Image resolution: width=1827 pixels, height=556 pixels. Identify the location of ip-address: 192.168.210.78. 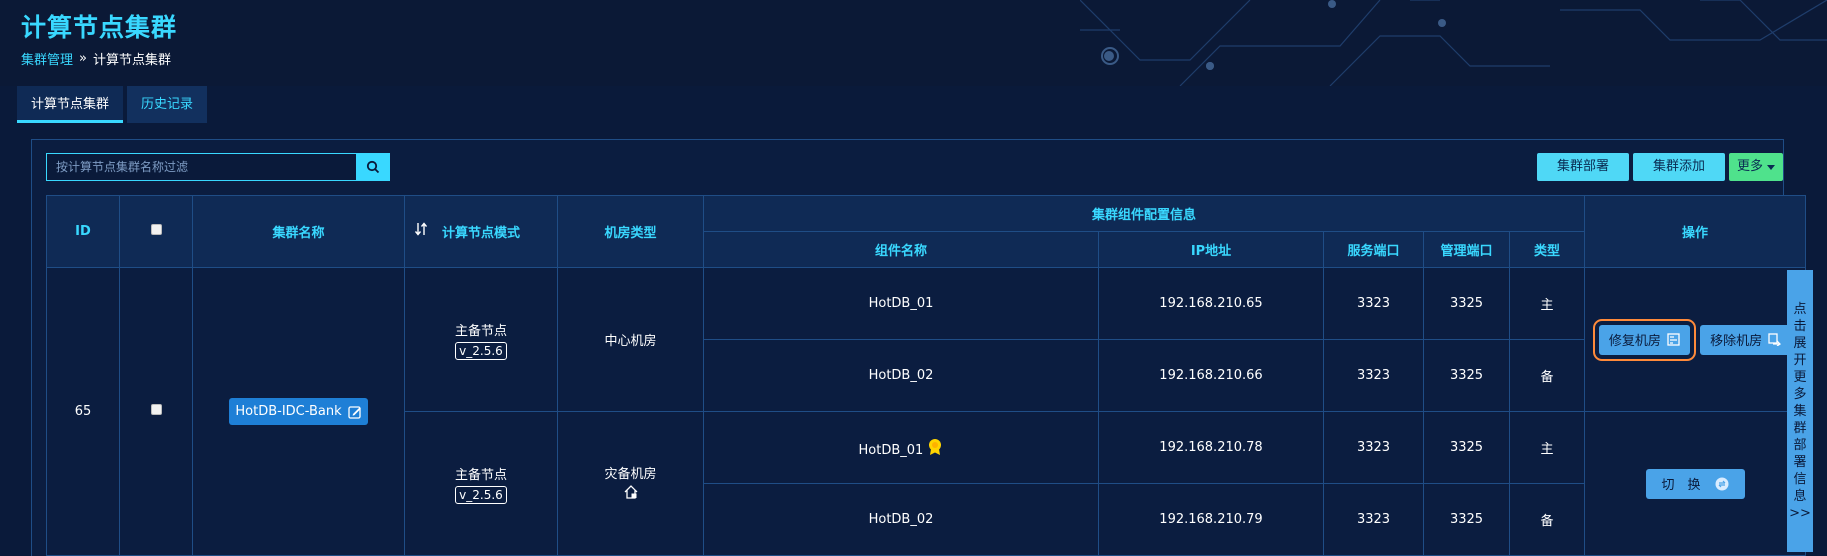
(1211, 447).